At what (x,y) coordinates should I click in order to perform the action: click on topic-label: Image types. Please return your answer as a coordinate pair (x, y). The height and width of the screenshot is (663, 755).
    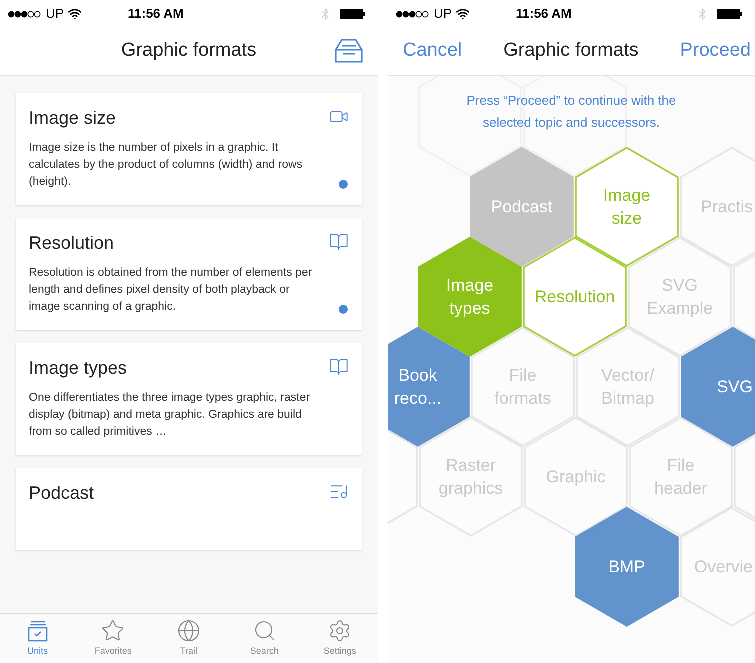
    Looking at the image, I should click on (470, 297).